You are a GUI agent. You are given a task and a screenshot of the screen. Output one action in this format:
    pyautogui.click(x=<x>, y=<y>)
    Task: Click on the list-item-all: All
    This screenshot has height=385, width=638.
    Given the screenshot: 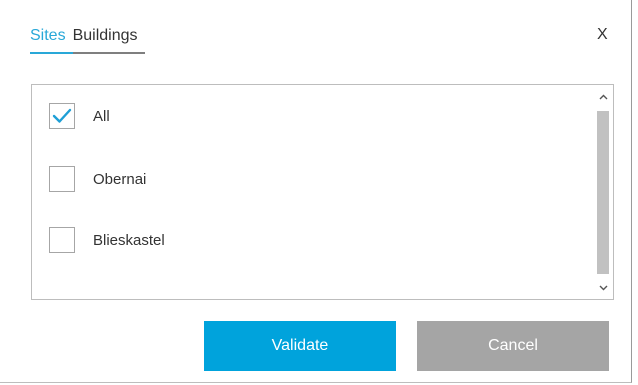 What is the action you would take?
    pyautogui.click(x=79, y=116)
    